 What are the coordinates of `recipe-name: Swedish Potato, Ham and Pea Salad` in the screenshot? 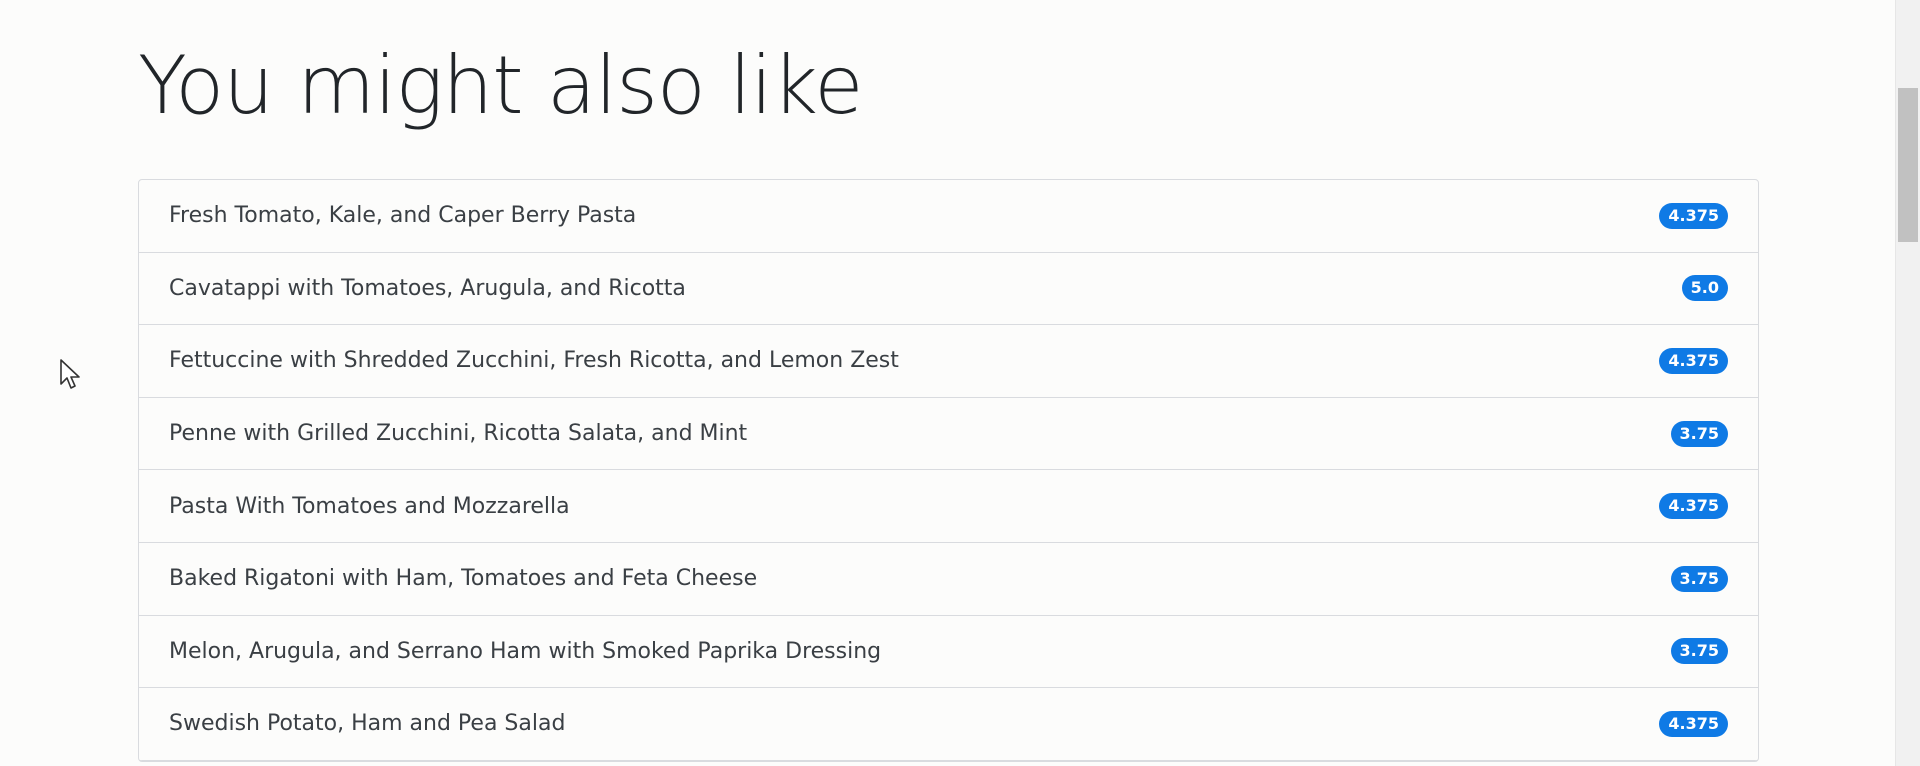 It's located at (367, 724).